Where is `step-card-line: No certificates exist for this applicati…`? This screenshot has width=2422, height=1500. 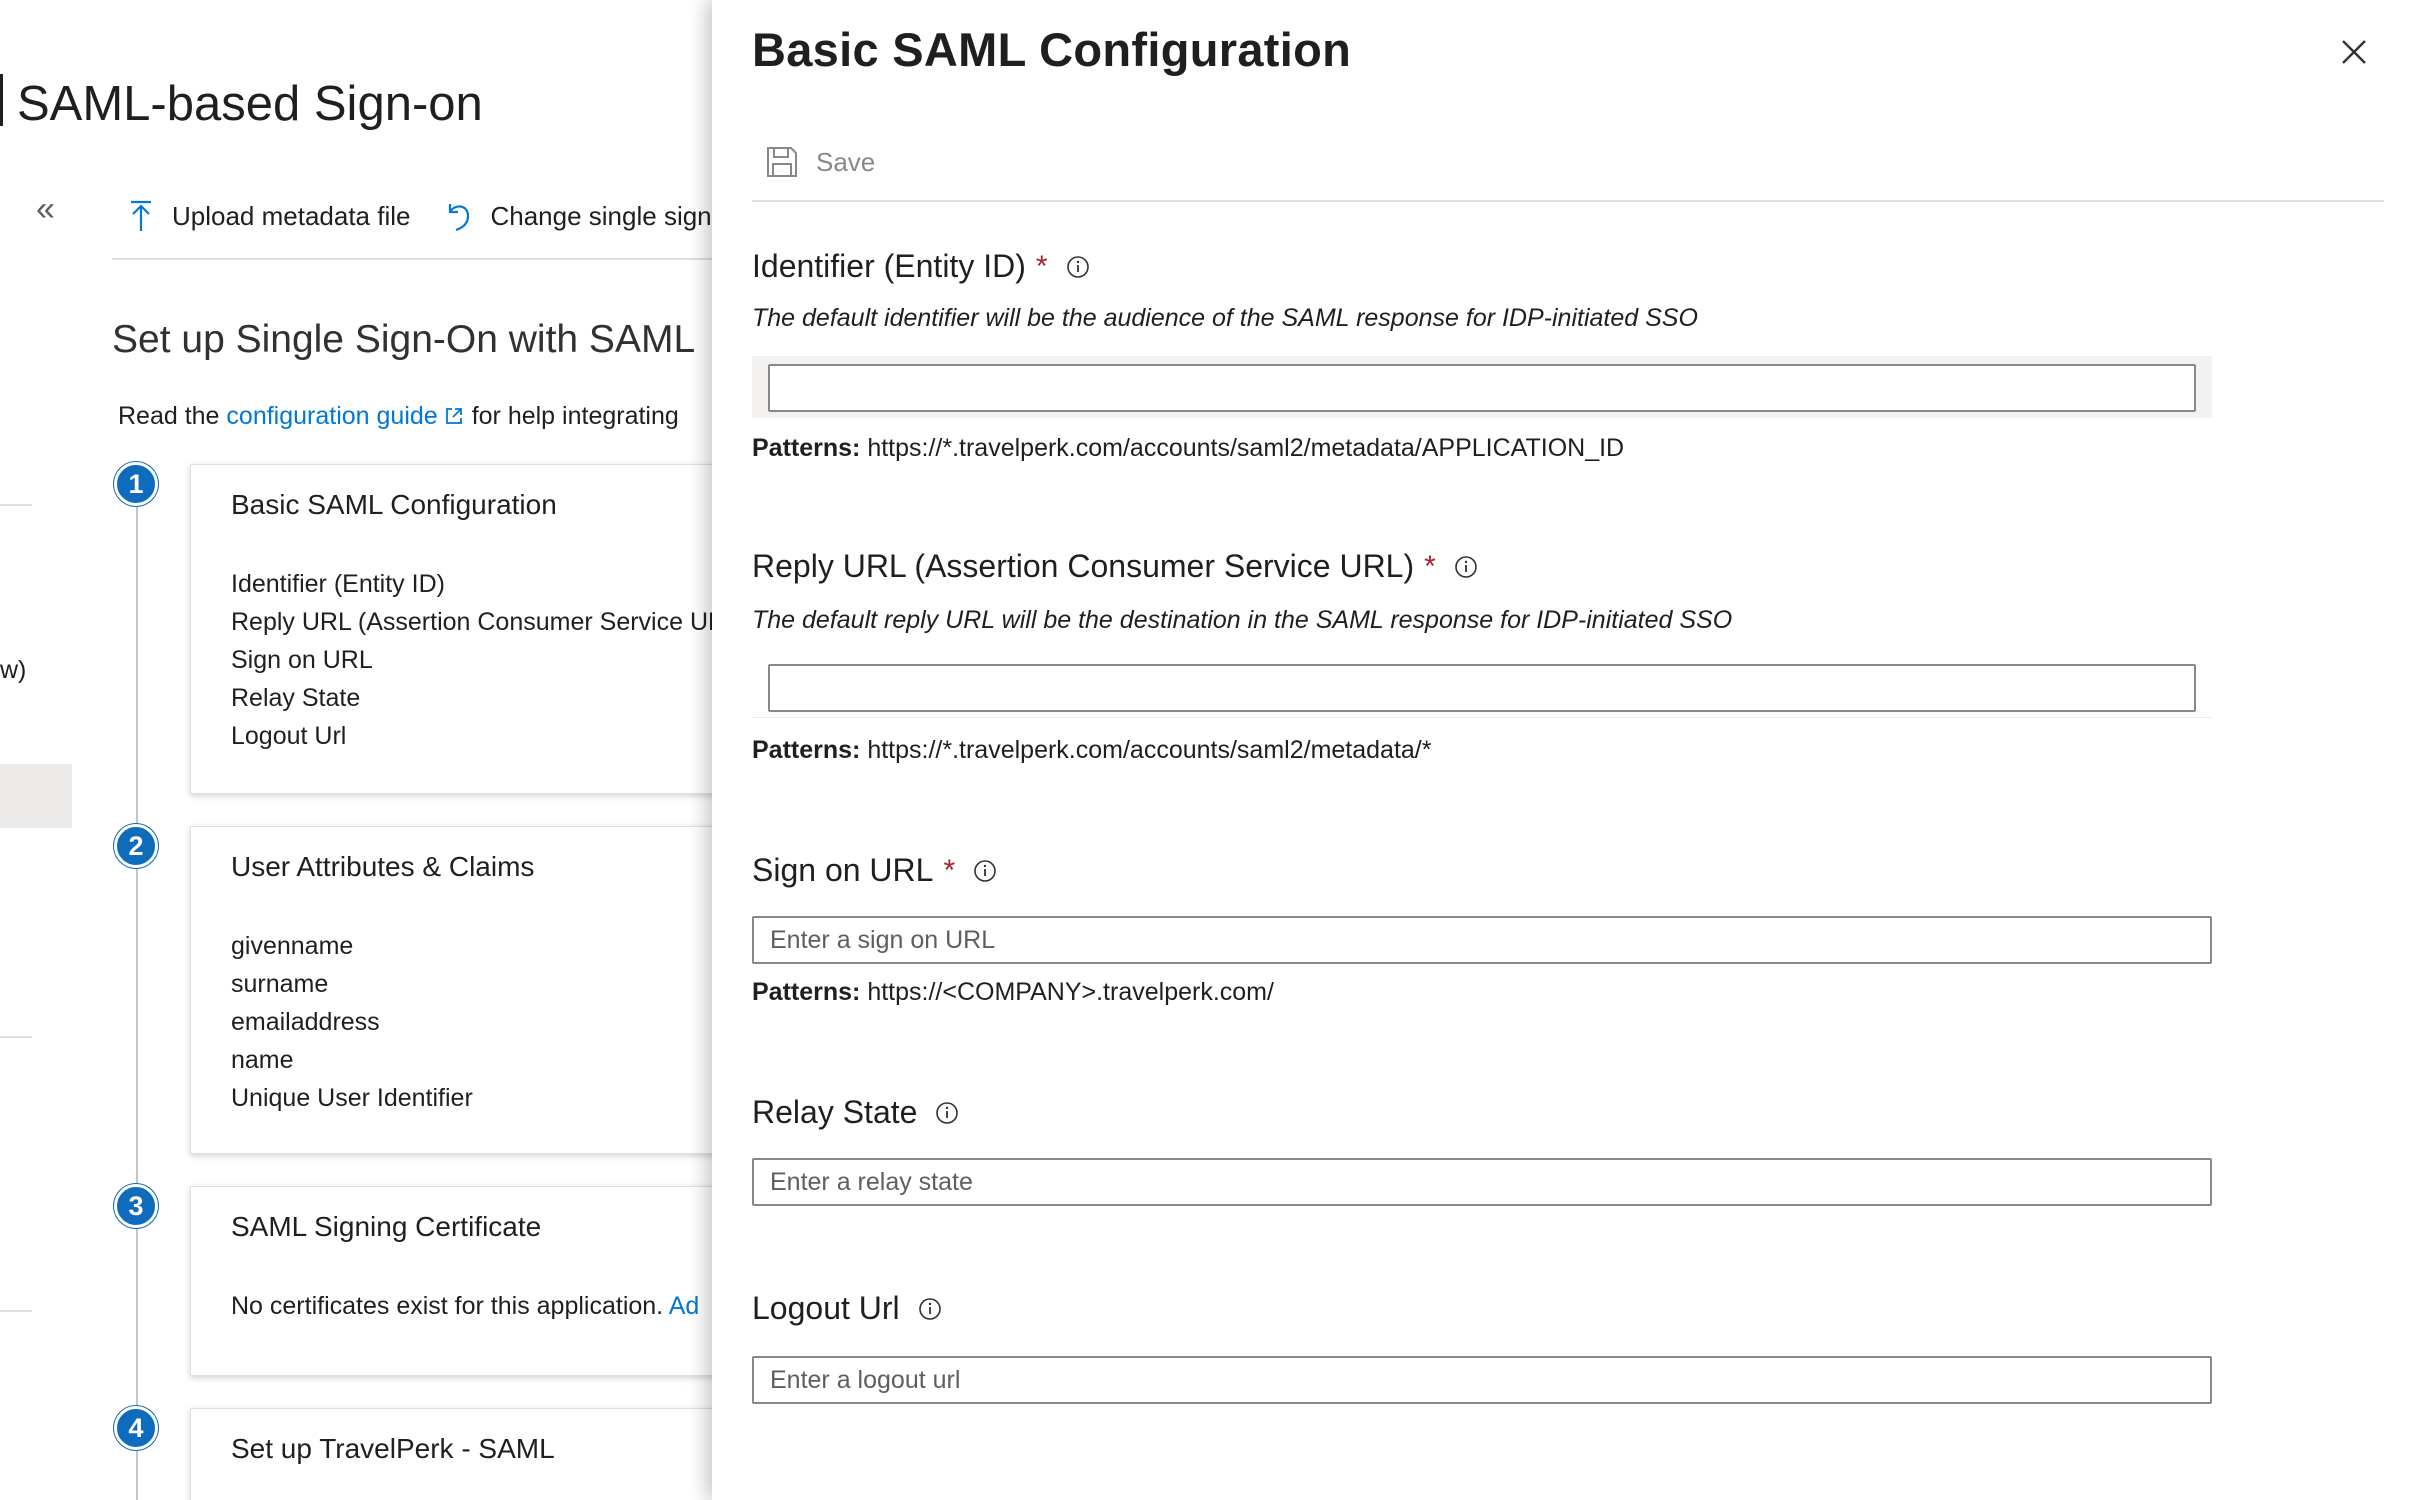
step-card-line: No certificates exist for this applicati… is located at coordinates (465, 1306).